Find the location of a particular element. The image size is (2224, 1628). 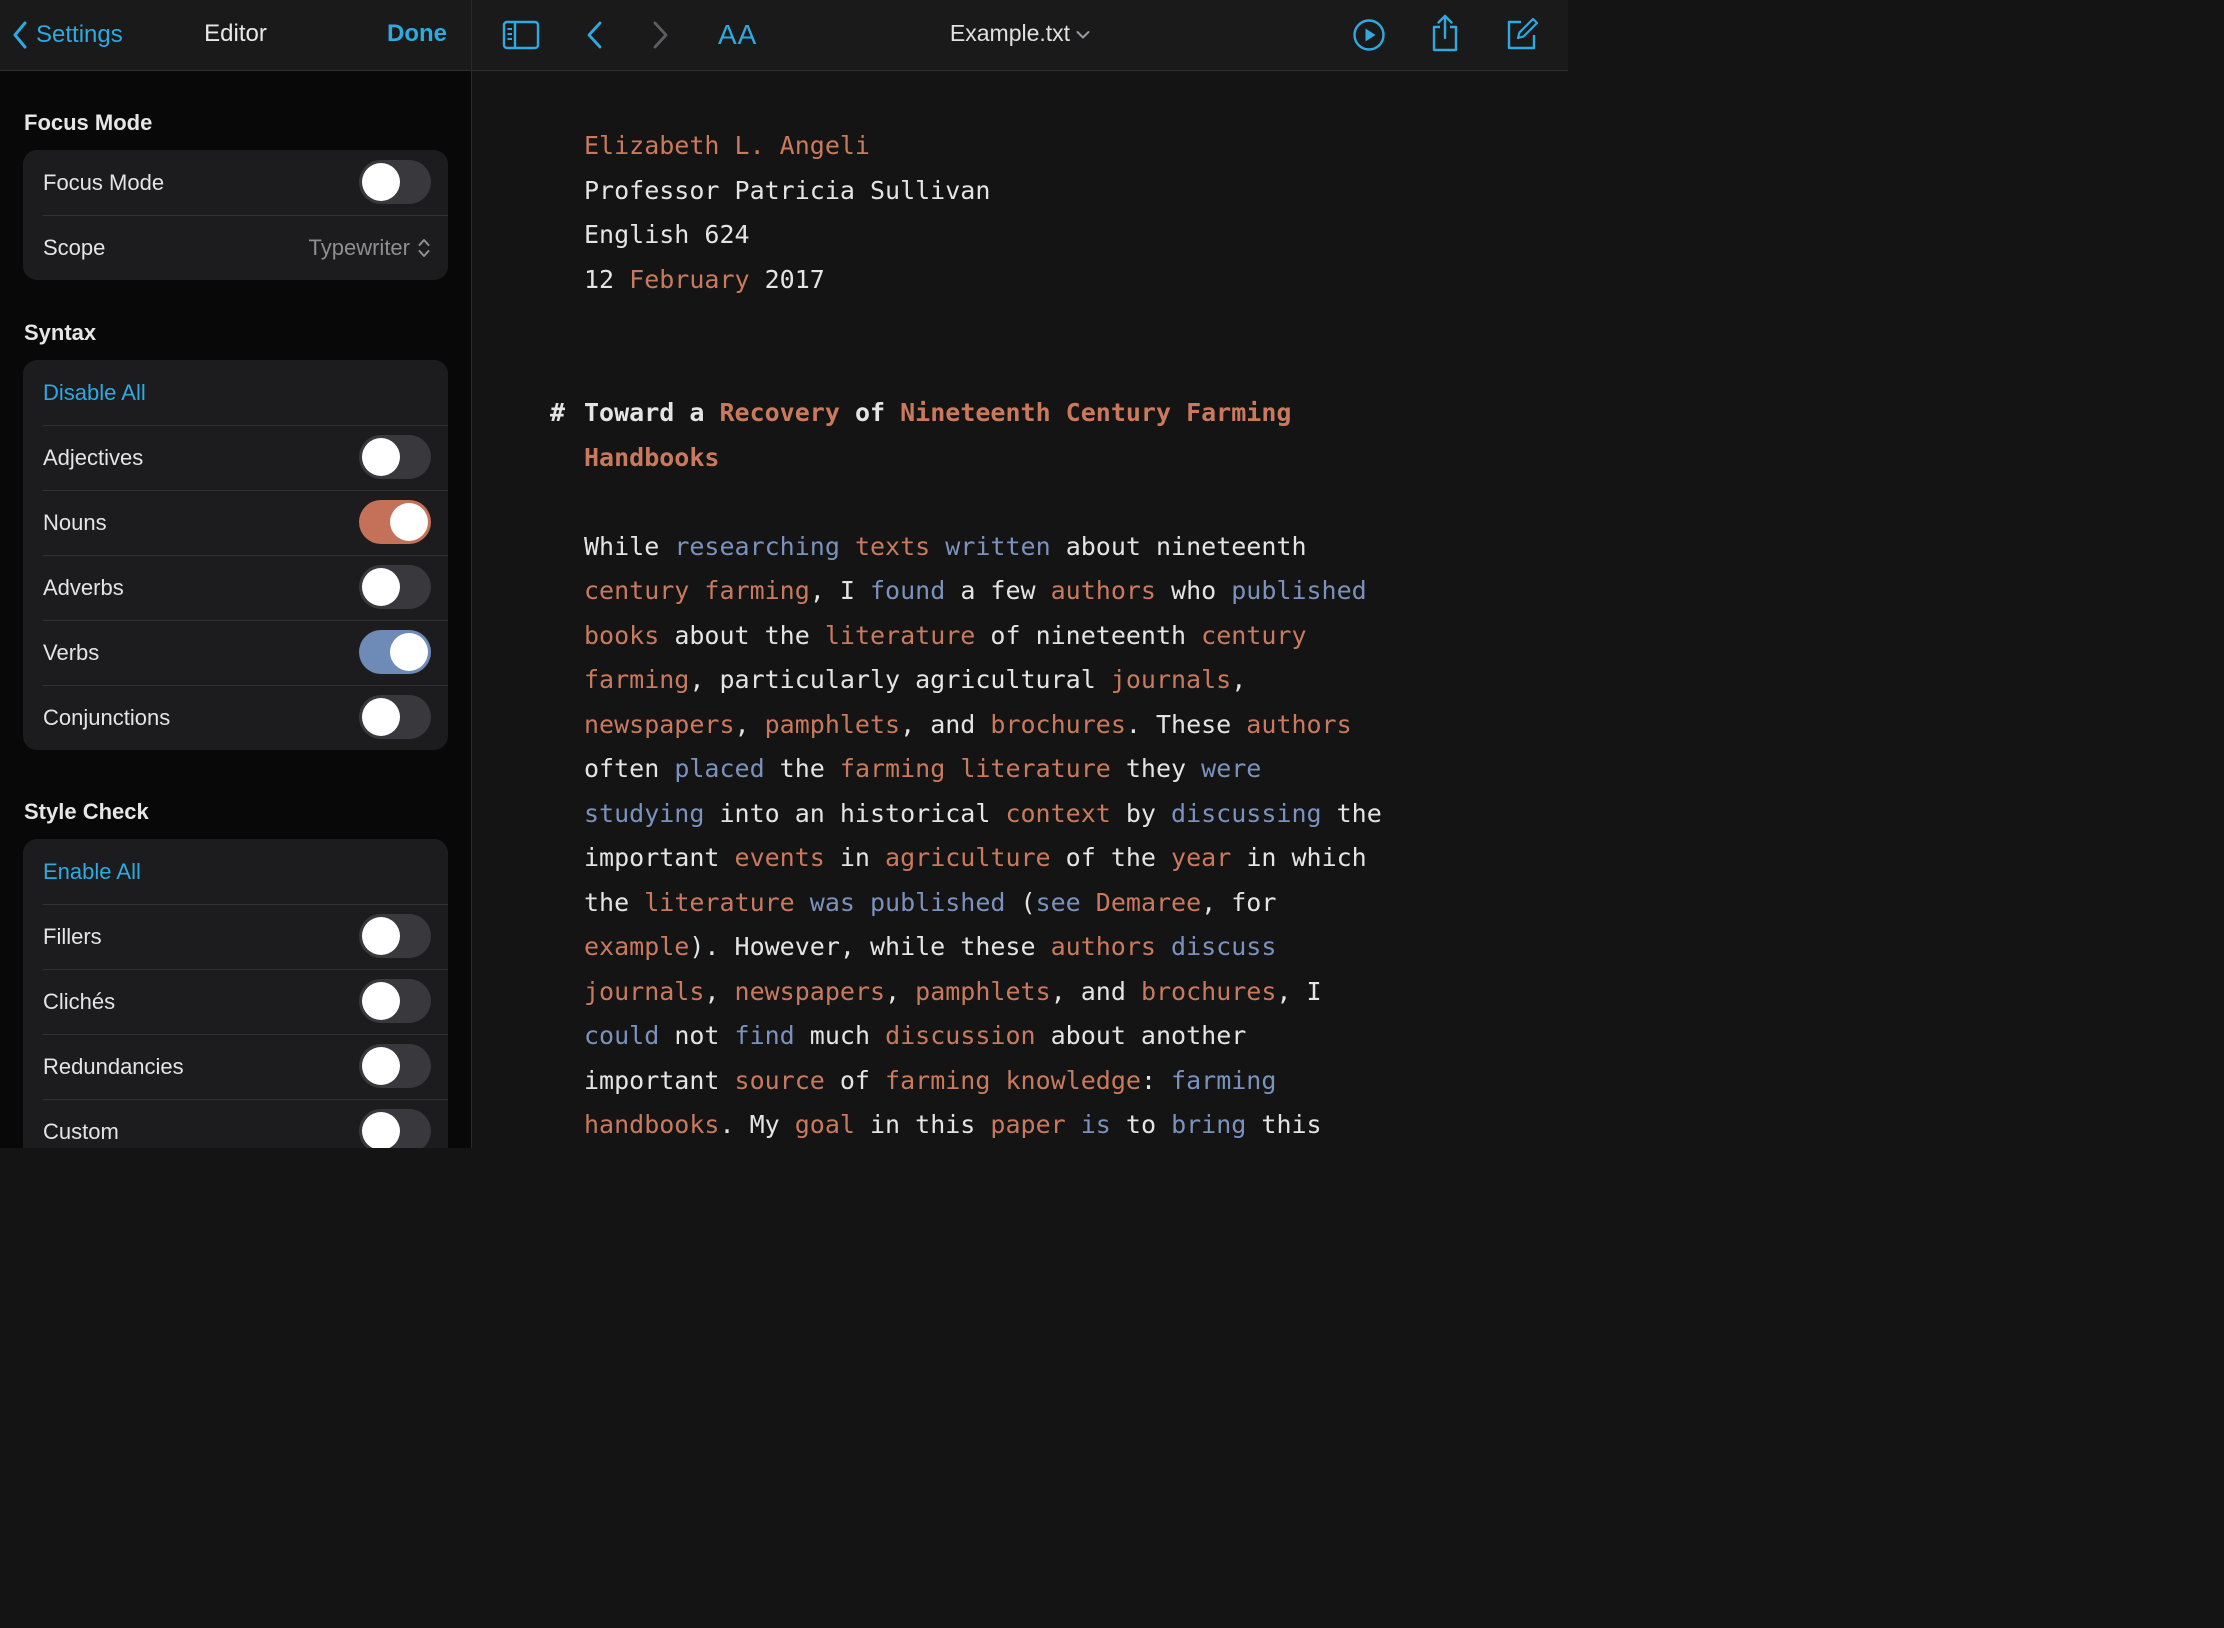

text-line: Professor Patricia Sullivan is located at coordinates (1024, 191).